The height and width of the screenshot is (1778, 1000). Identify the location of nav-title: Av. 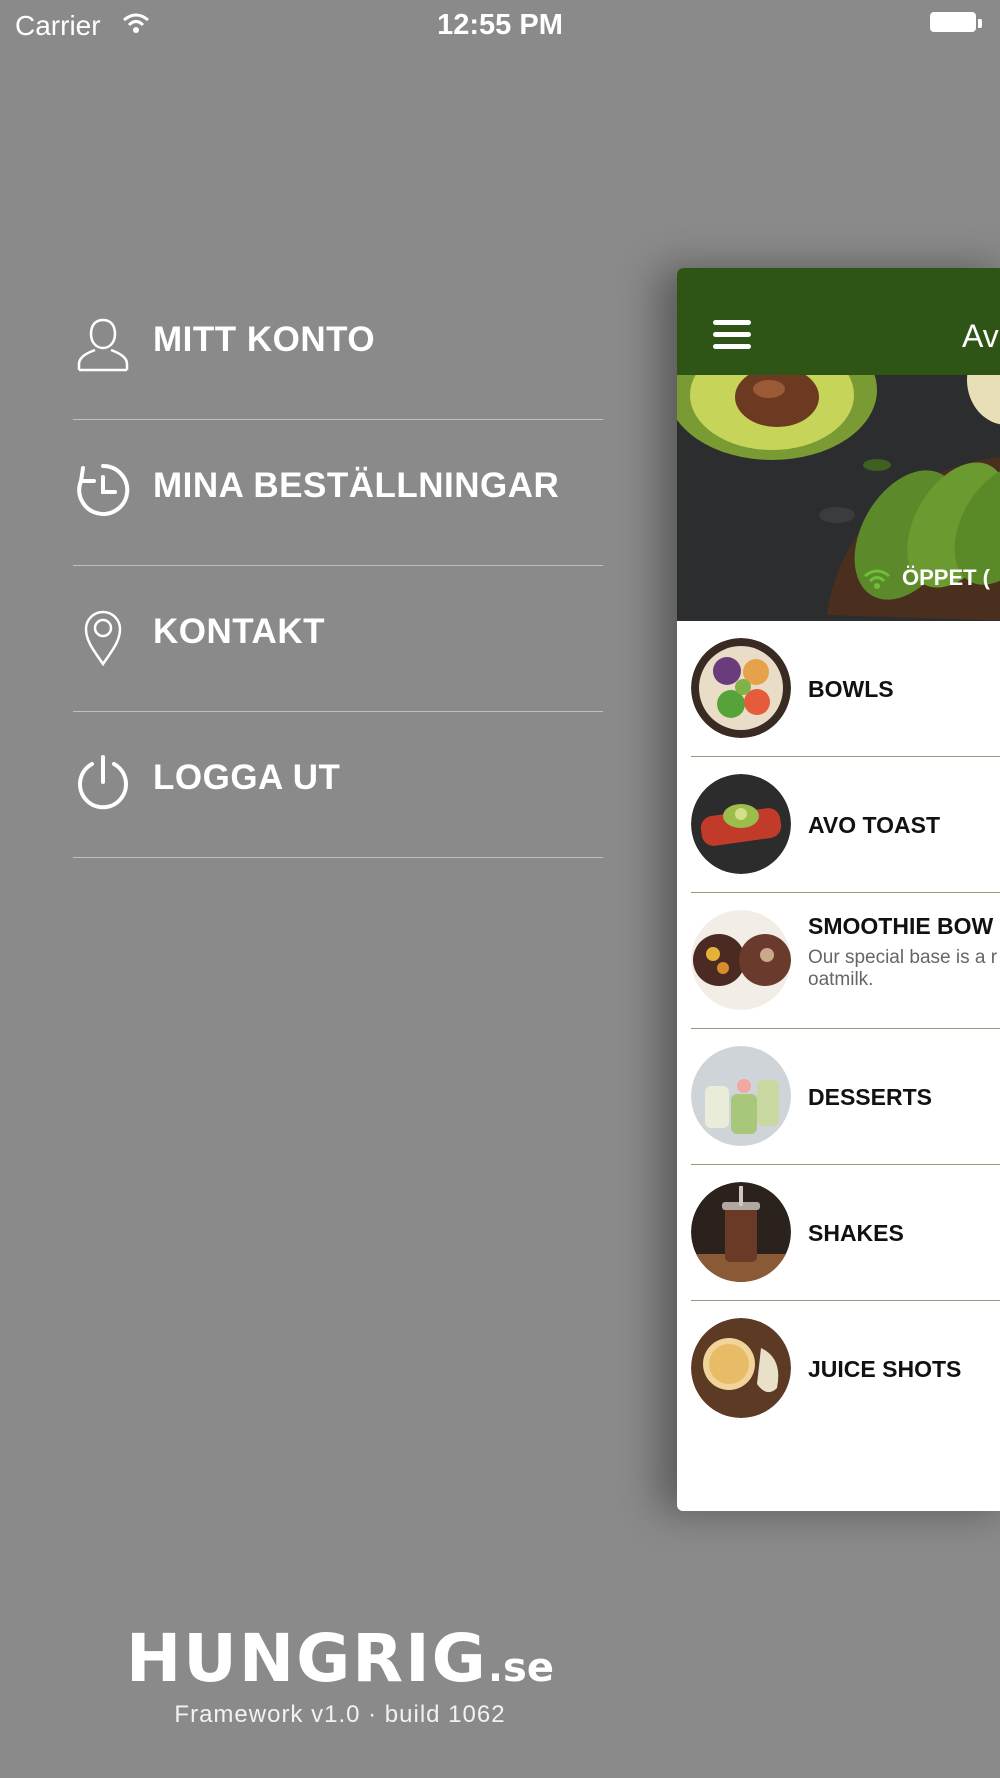
(980, 336).